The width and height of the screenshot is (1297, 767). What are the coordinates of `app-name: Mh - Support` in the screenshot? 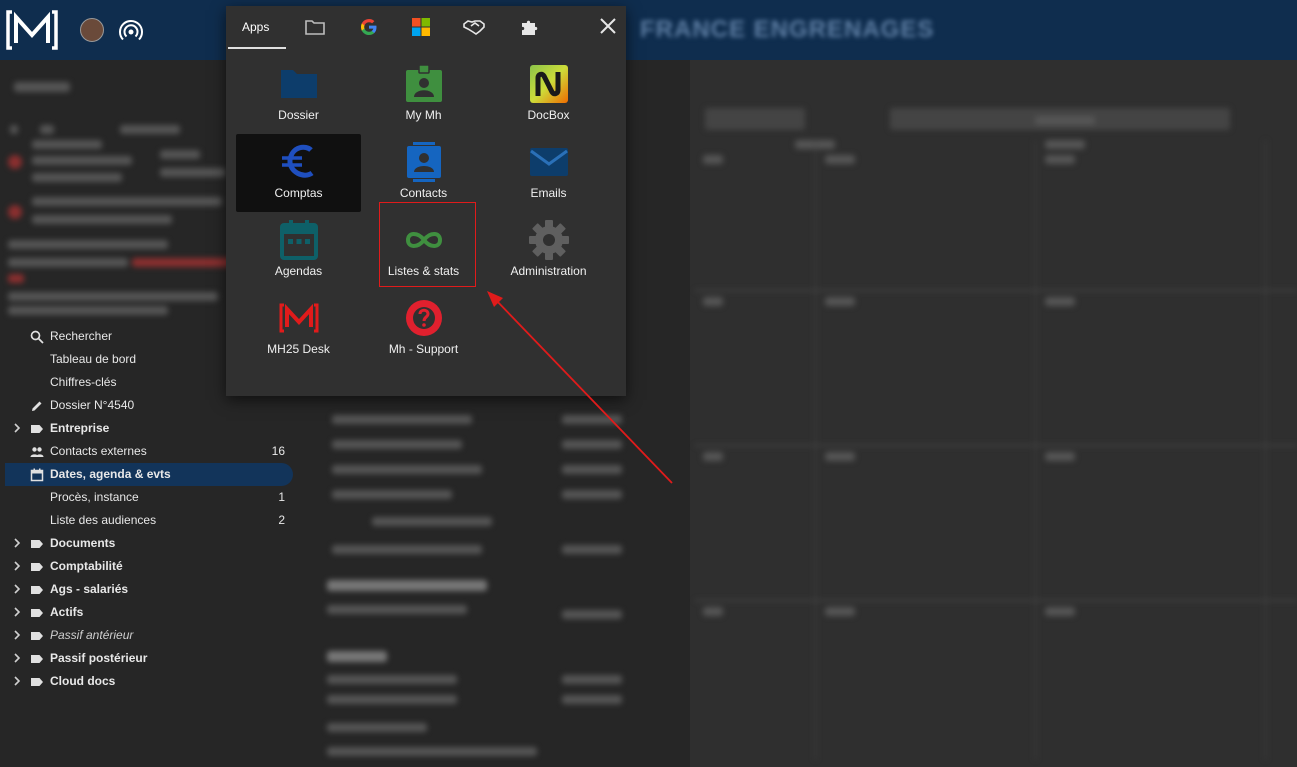 It's located at (423, 349).